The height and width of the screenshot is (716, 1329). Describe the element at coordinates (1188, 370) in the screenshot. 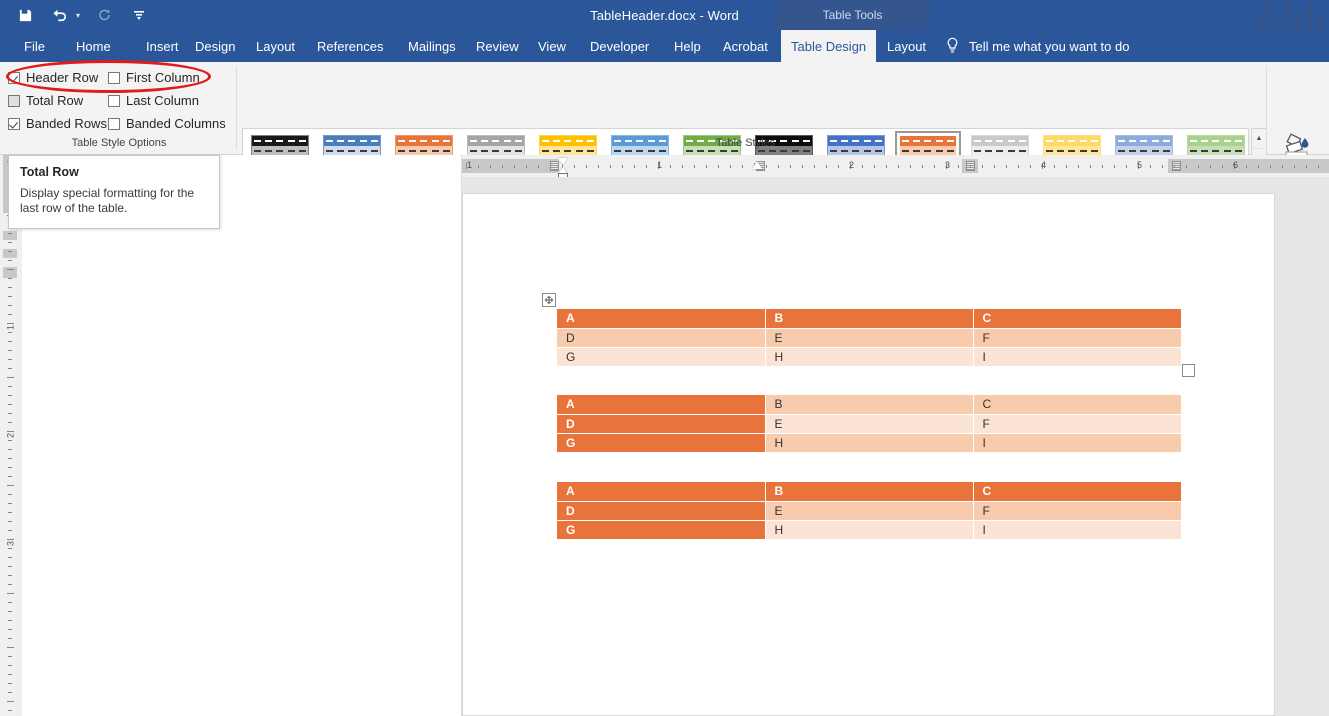

I see `table-resize-handle-icon` at that location.